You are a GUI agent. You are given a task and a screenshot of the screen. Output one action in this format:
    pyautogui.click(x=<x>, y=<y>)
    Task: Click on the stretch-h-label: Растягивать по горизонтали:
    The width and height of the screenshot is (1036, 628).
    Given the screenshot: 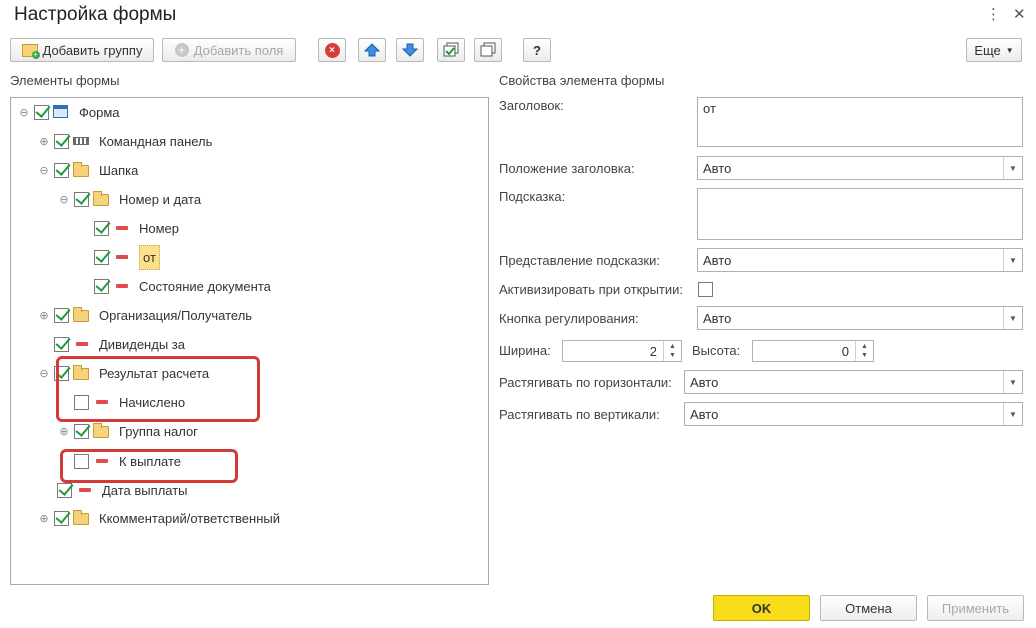 What is the action you would take?
    pyautogui.click(x=585, y=382)
    